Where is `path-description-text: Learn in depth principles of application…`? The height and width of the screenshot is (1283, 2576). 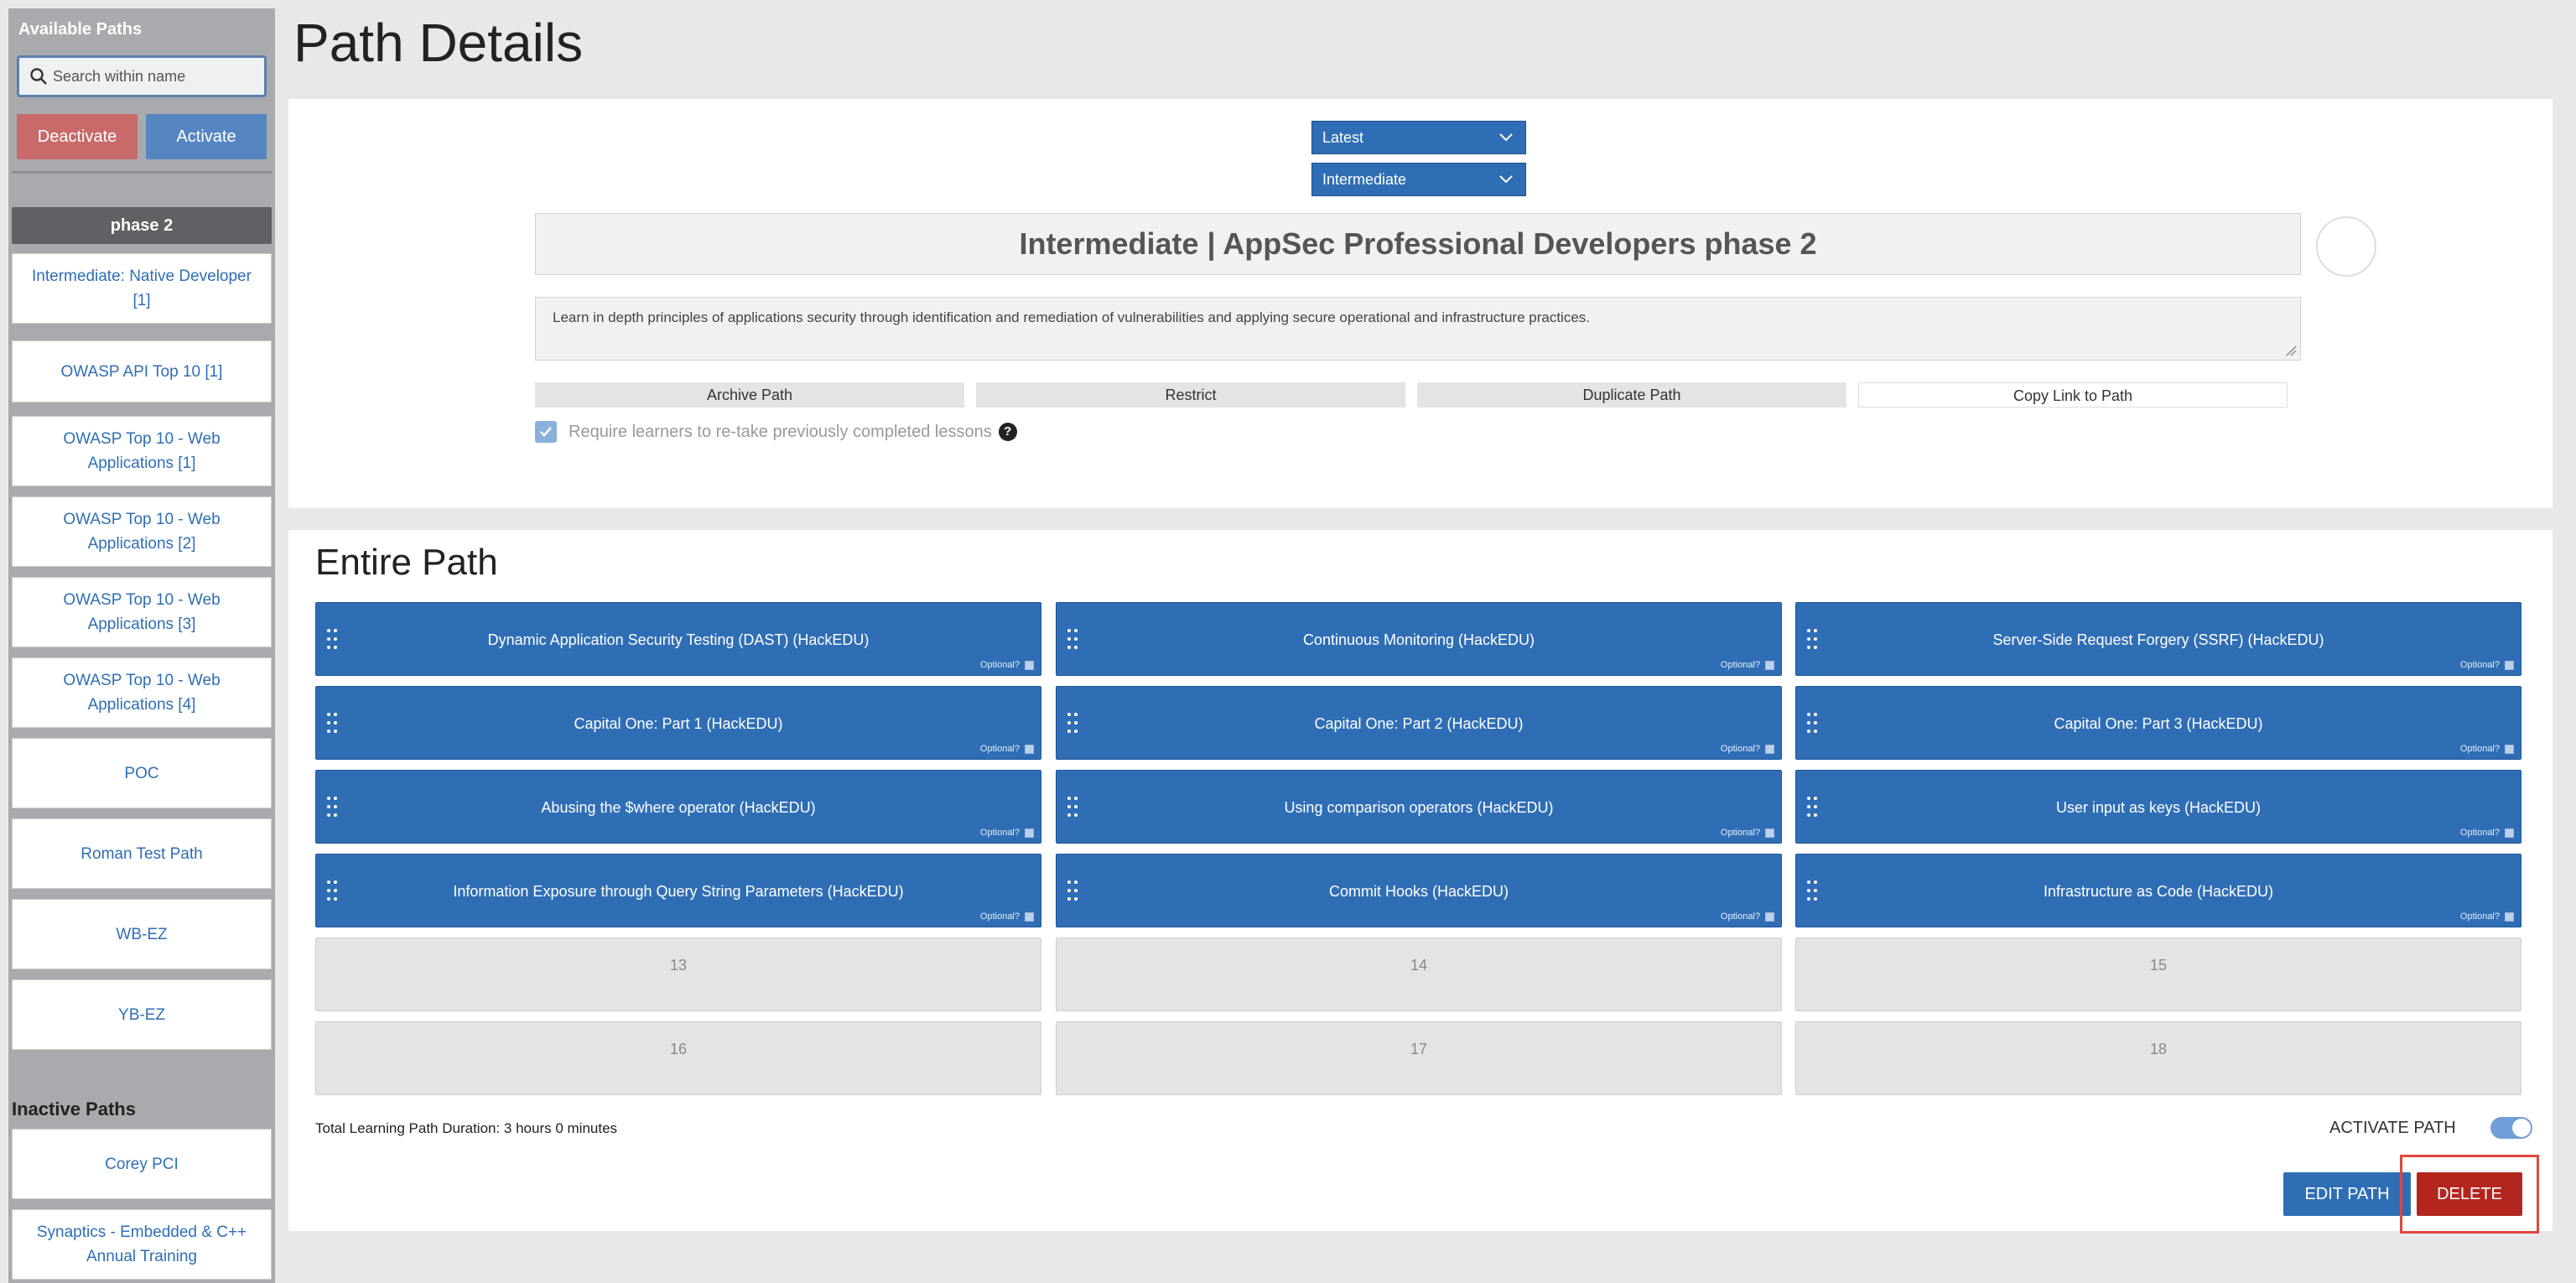 path-description-text: Learn in depth principles of application… is located at coordinates (1072, 317).